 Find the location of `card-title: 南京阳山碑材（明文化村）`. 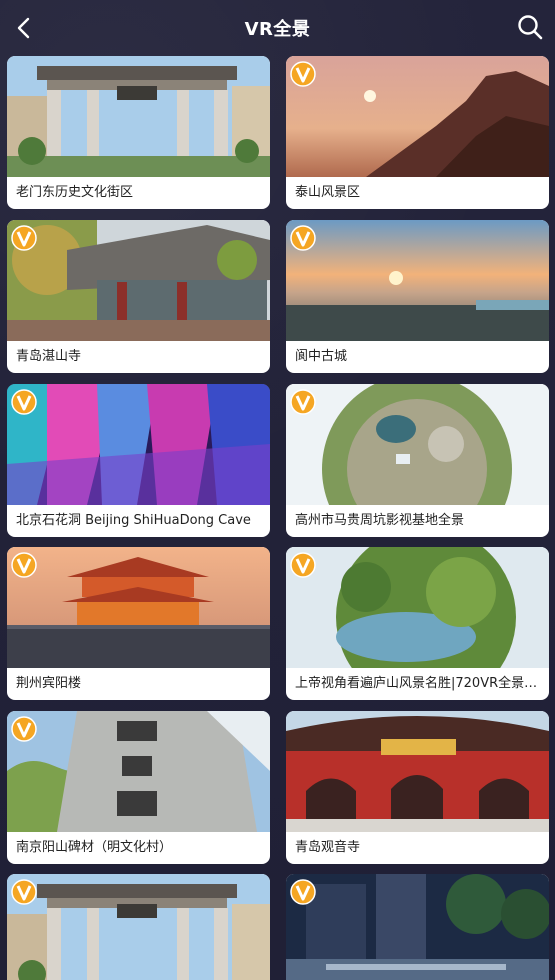

card-title: 南京阳山碑材（明文化村） is located at coordinates (94, 847).